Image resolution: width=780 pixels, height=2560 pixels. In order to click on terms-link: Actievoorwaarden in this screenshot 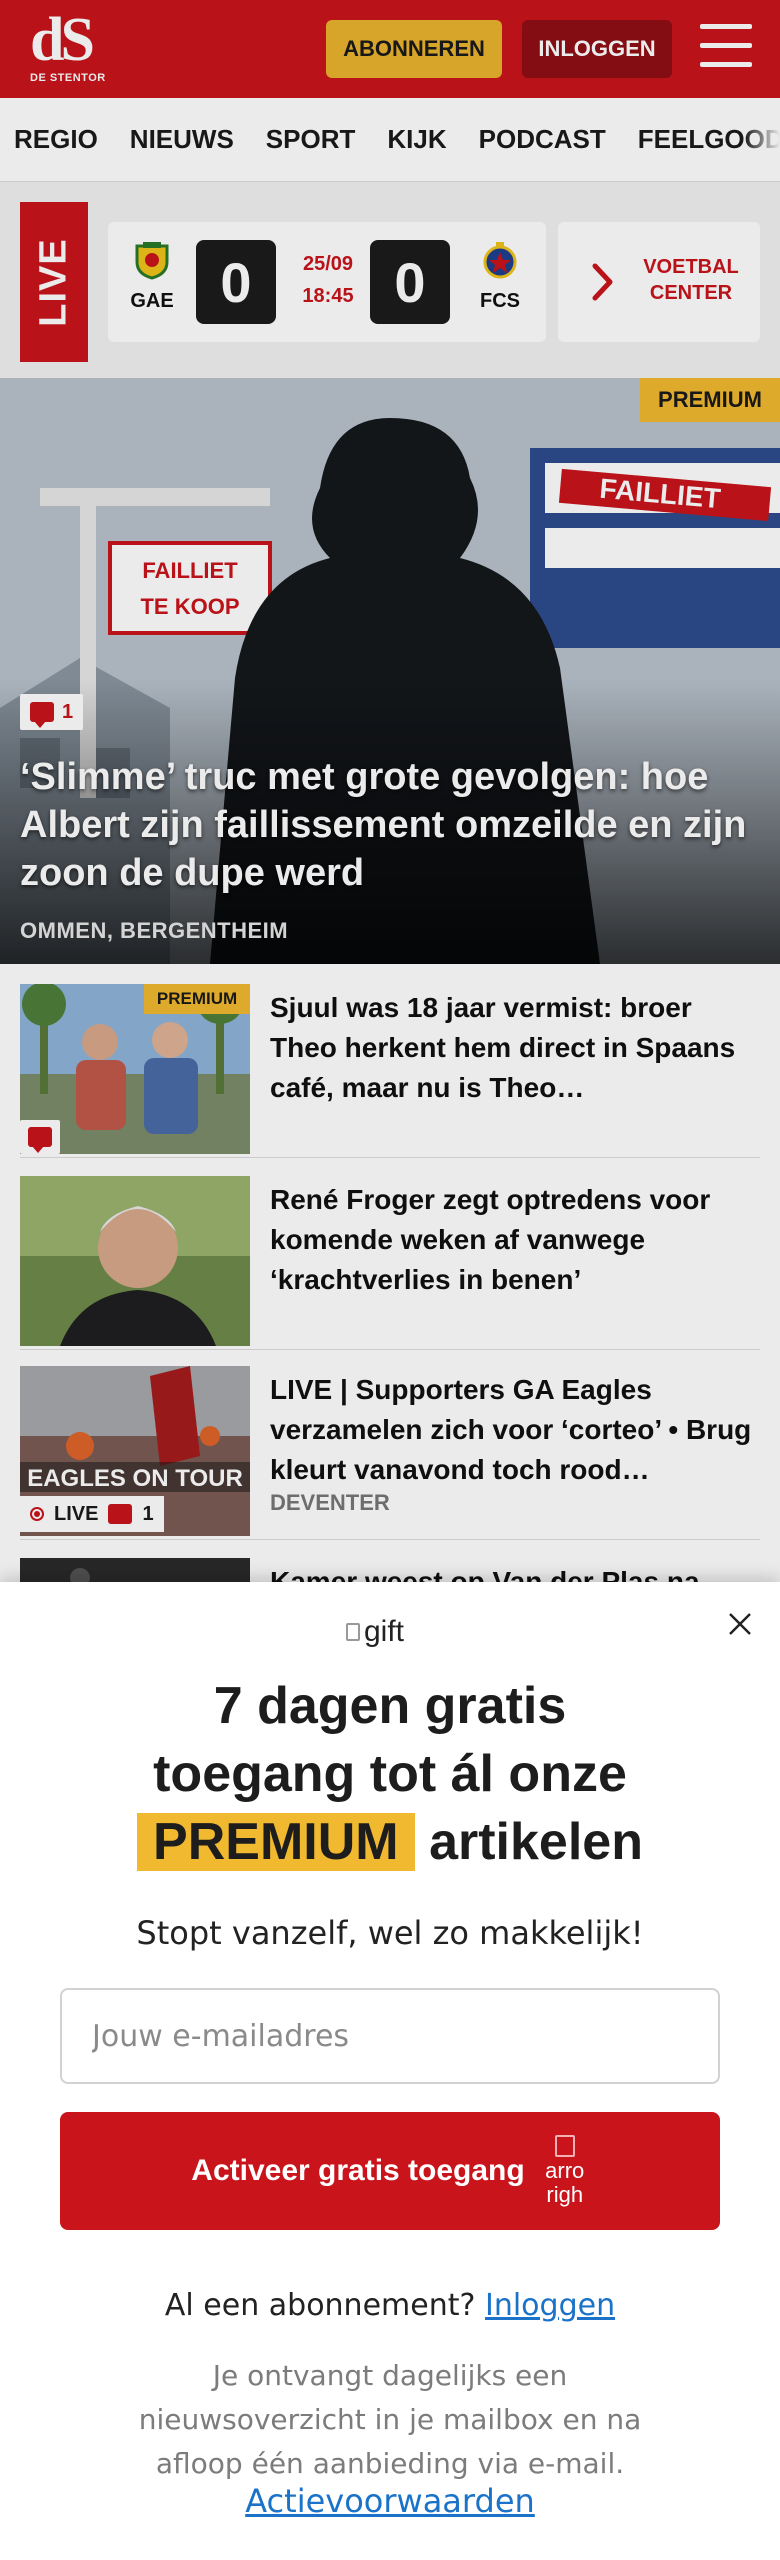, I will do `click(390, 2501)`.